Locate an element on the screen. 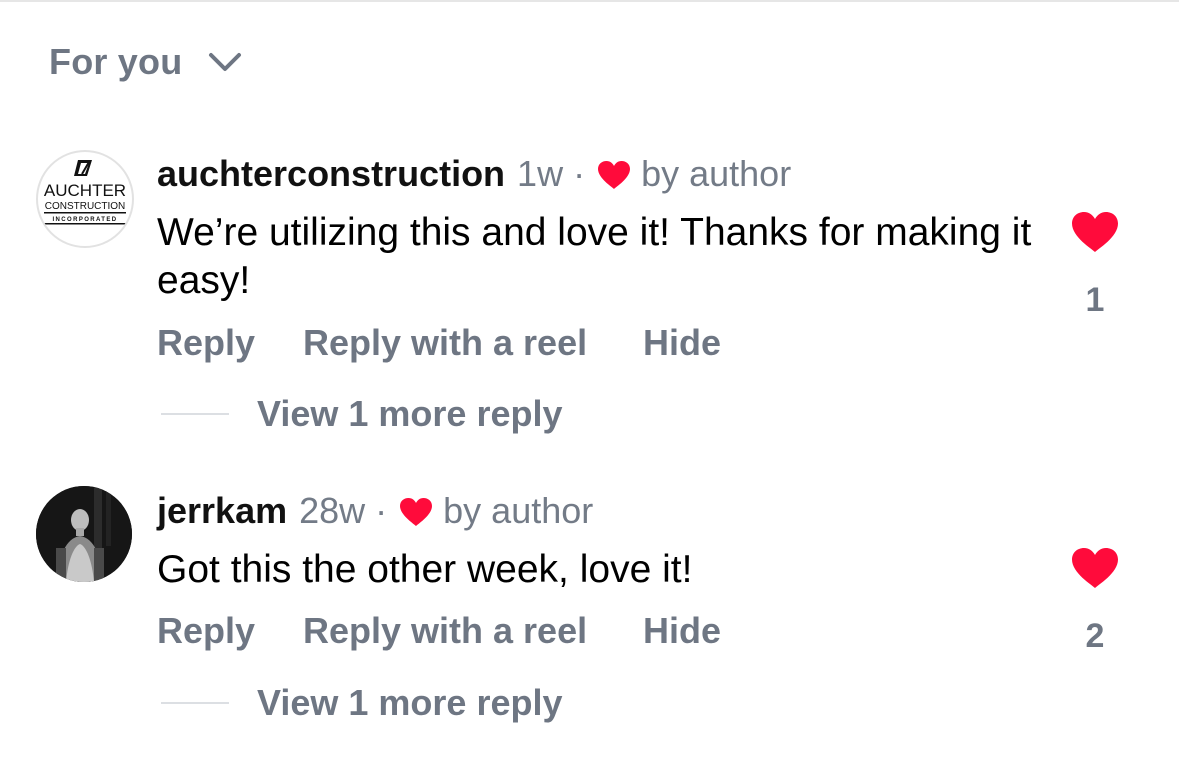 This screenshot has width=1179, height=758. like-count: 2 is located at coordinates (1095, 636).